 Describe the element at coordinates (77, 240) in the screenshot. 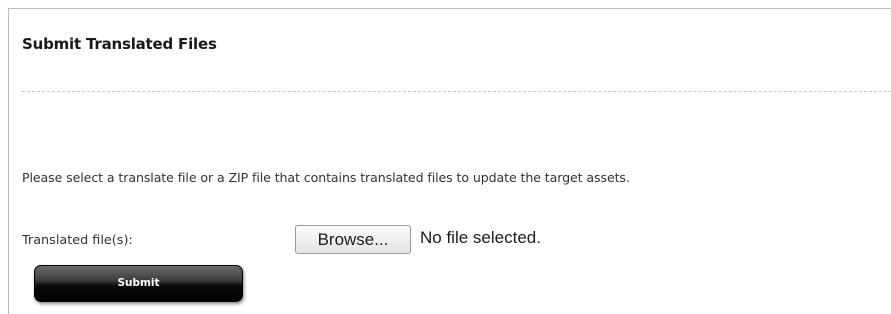

I see `translated-files-label: Translated file(s):` at that location.